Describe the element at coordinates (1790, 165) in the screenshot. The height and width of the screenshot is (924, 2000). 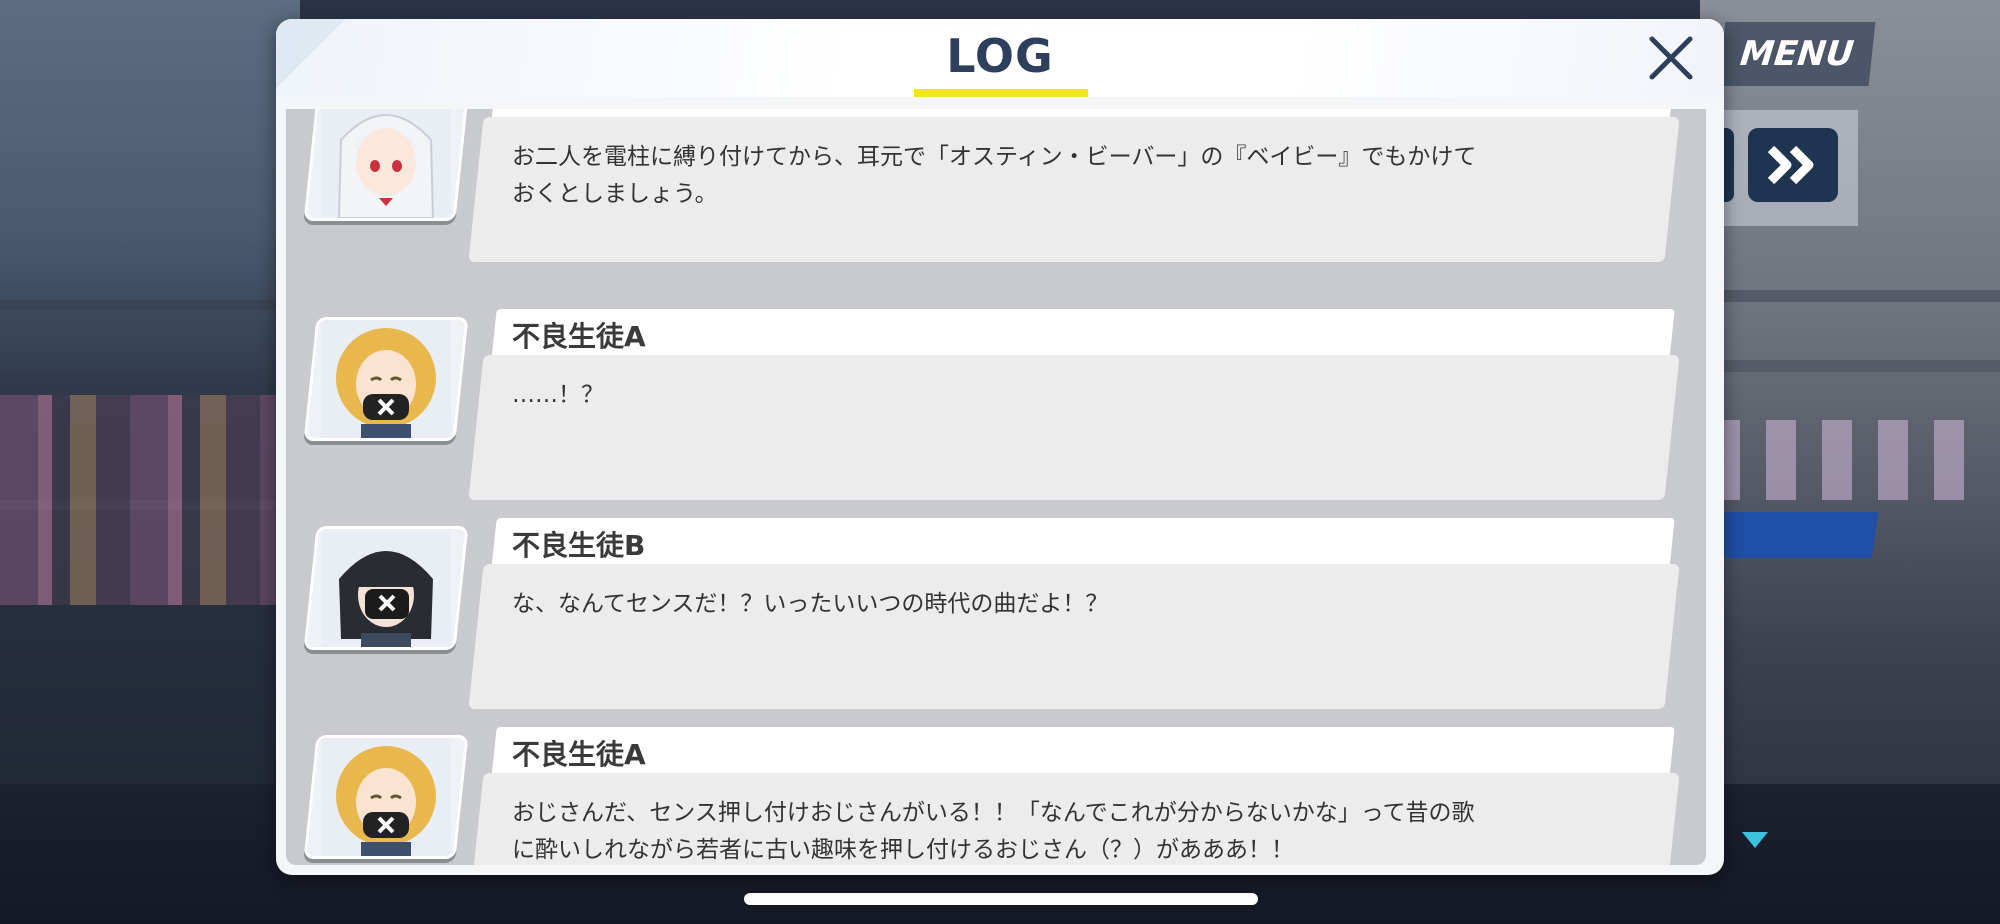
I see `double-chevron-right-icon` at that location.